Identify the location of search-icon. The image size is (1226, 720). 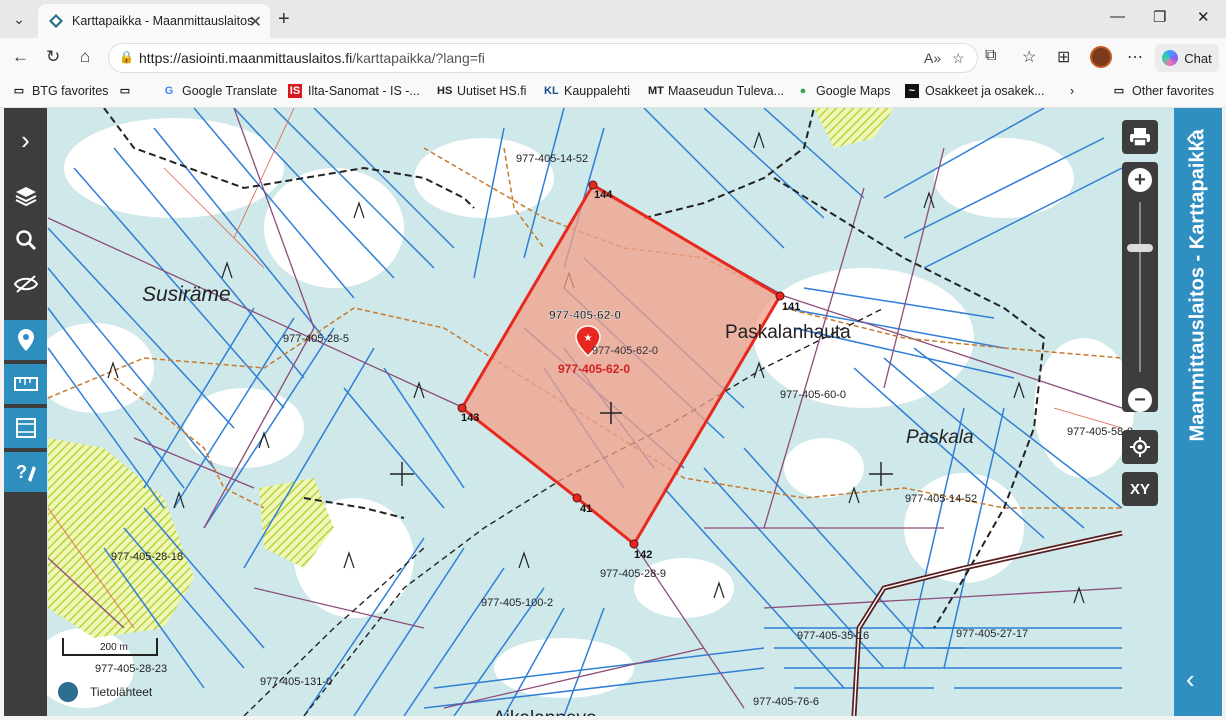
(25, 240).